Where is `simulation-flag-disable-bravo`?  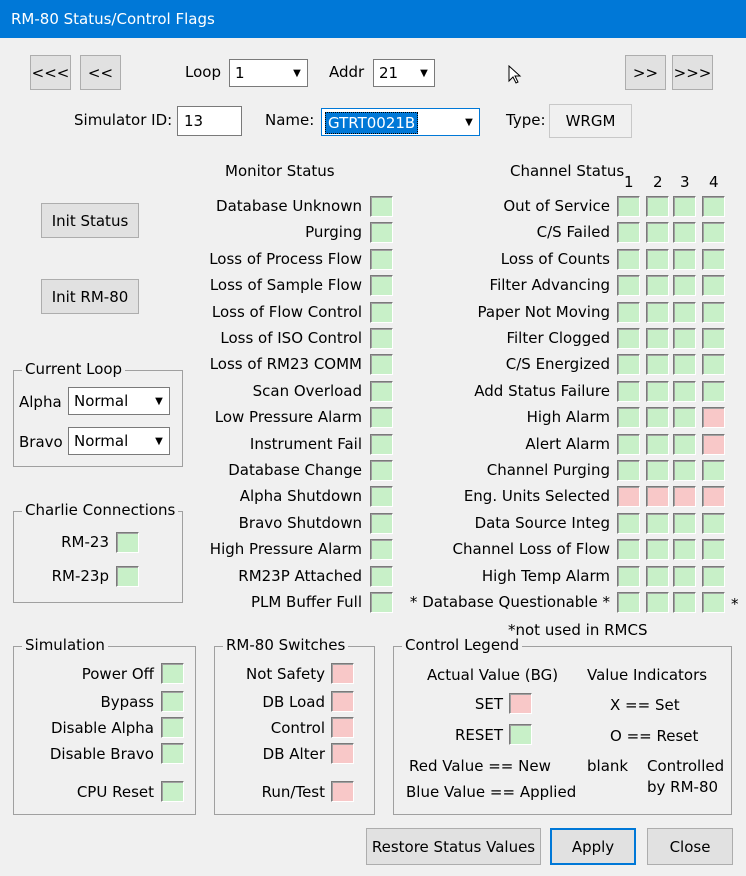
simulation-flag-disable-bravo is located at coordinates (172, 753).